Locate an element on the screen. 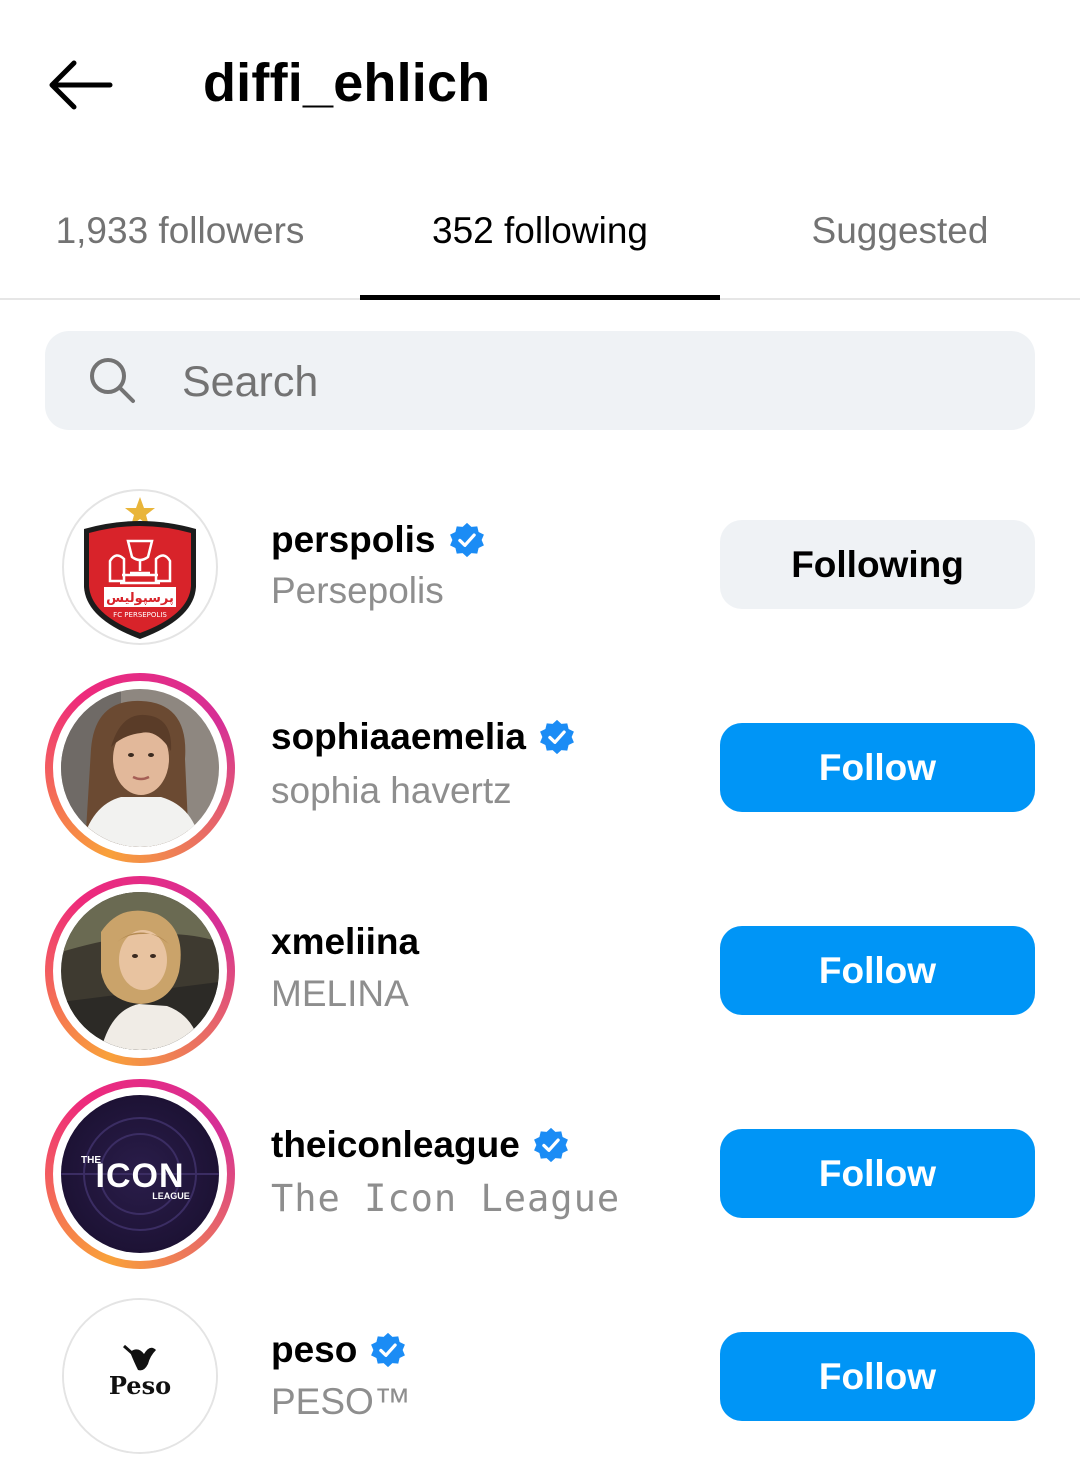 This screenshot has width=1080, height=1475. list-item: sophiaaemelia sophia havertz Follow is located at coordinates (540, 764).